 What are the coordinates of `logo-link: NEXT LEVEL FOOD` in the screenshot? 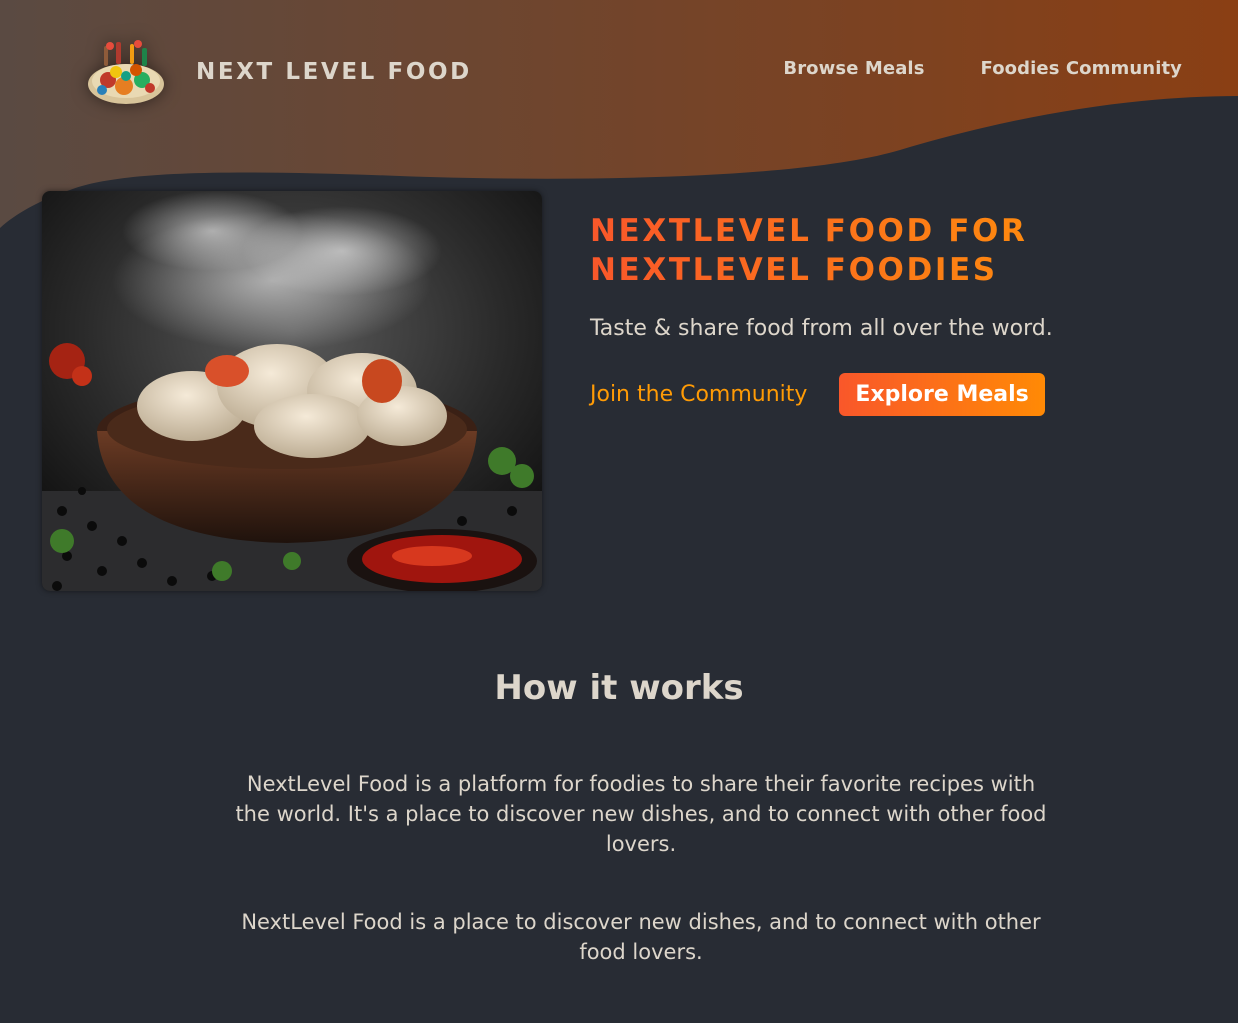 It's located at (279, 72).